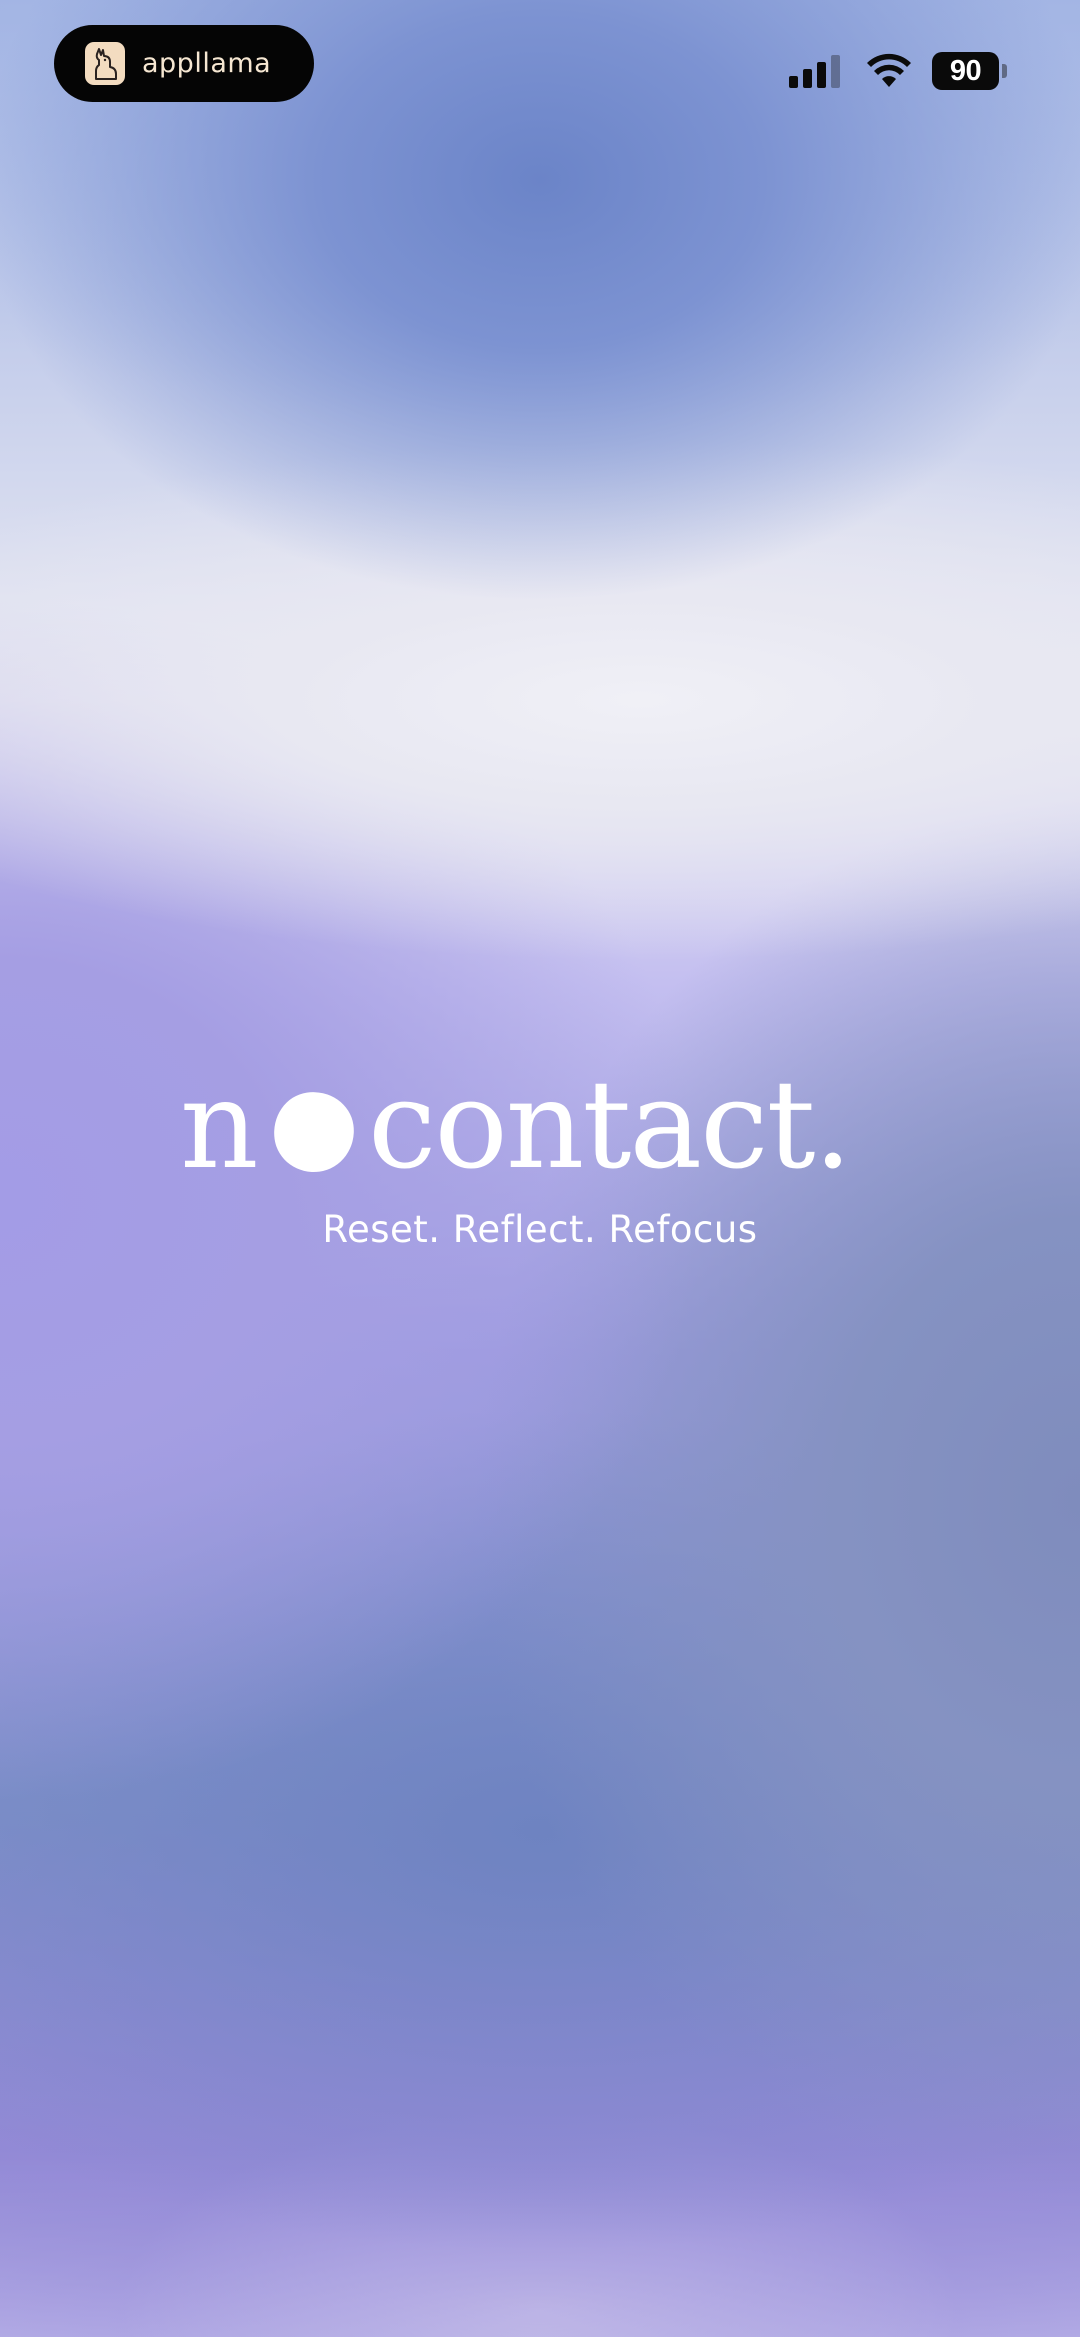 The width and height of the screenshot is (1080, 2337). Describe the element at coordinates (889, 70) in the screenshot. I see `wifi-icon` at that location.